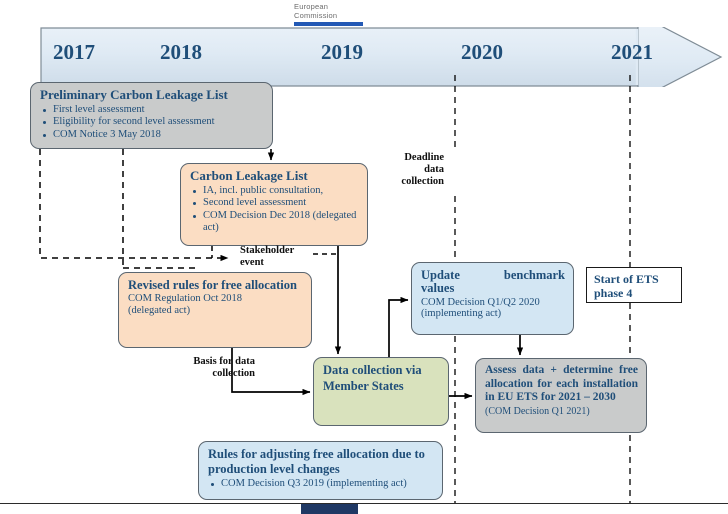 Image resolution: width=728 pixels, height=514 pixels. I want to click on box-subtitle-1: COM Regulation Oct 2018, so click(185, 298).